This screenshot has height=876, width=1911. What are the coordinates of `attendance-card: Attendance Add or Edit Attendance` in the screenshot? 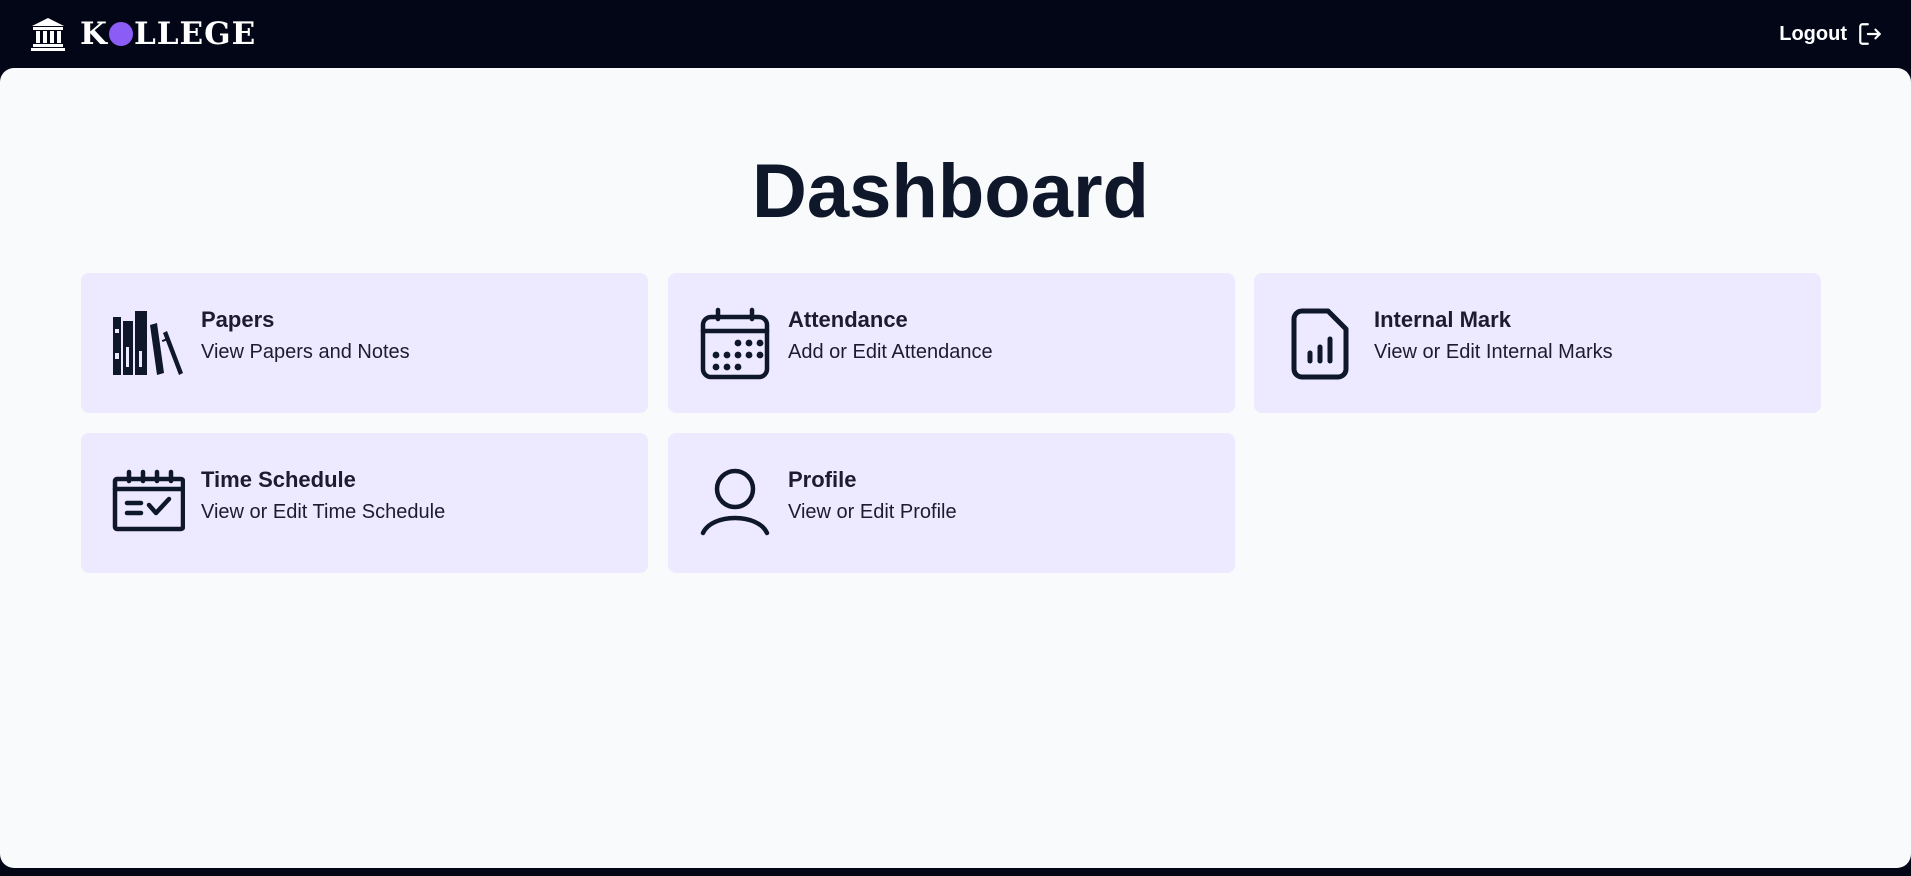 It's located at (951, 343).